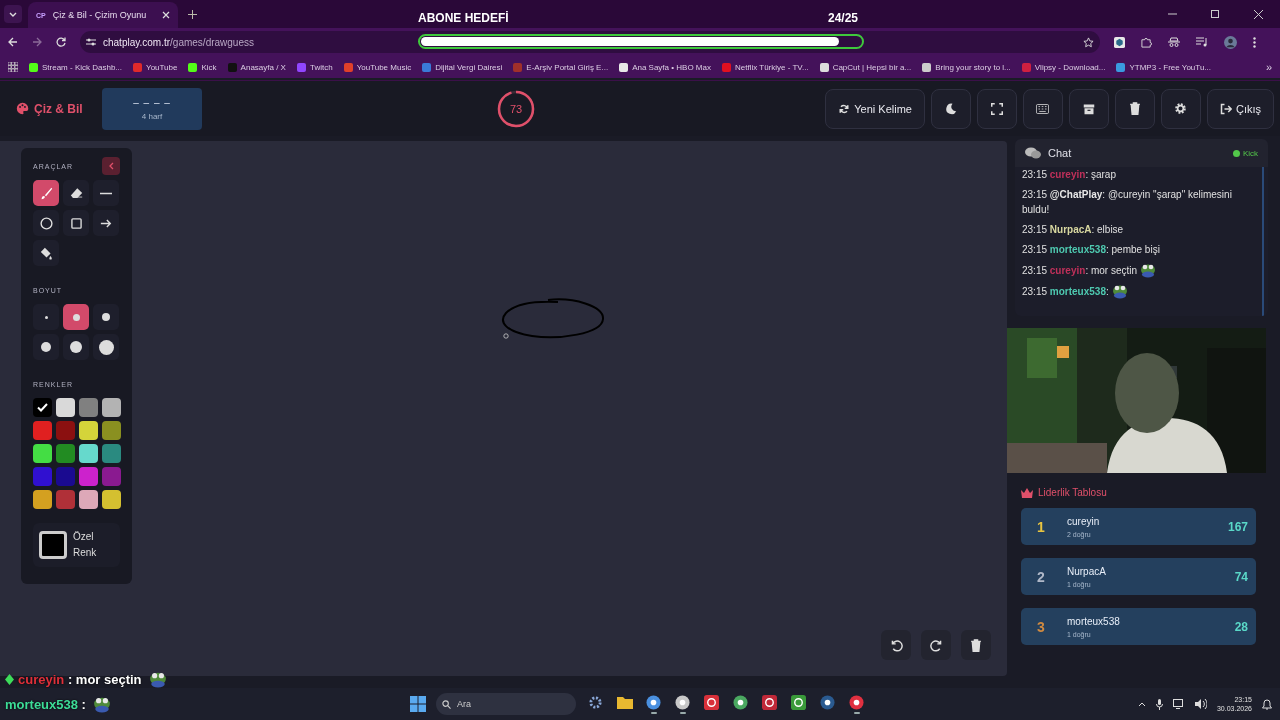 This screenshot has height=720, width=1280. Describe the element at coordinates (875, 108) in the screenshot. I see `header-button: Yeni Kelime` at that location.